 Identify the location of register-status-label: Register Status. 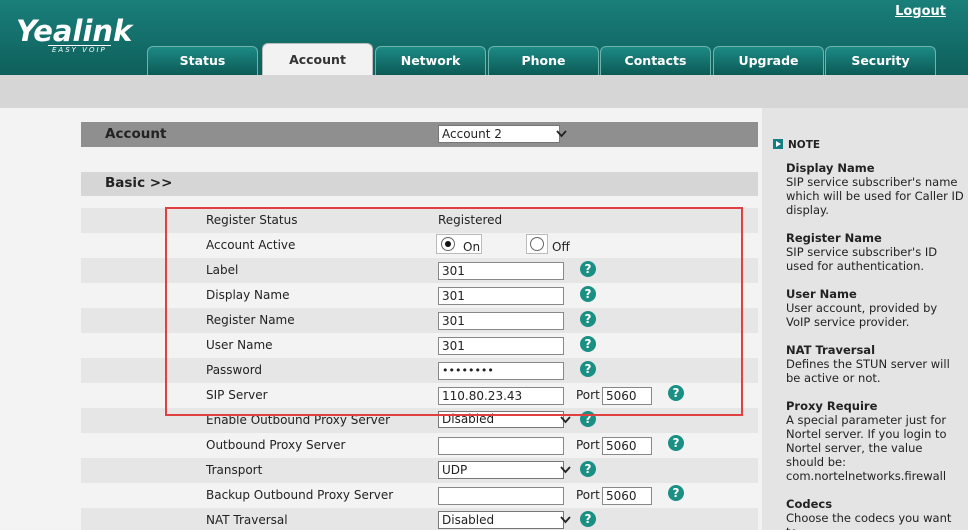
(252, 220).